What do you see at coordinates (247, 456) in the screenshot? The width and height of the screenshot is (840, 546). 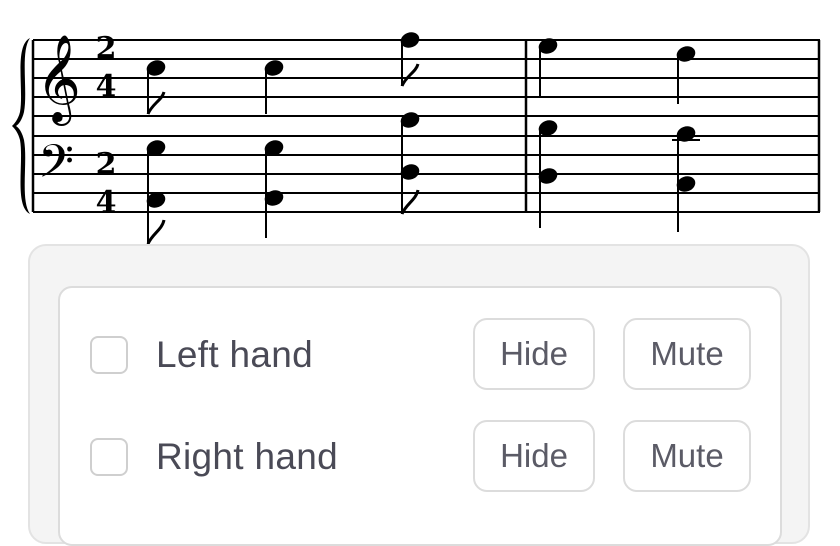 I see `right-hand-label: Right hand` at bounding box center [247, 456].